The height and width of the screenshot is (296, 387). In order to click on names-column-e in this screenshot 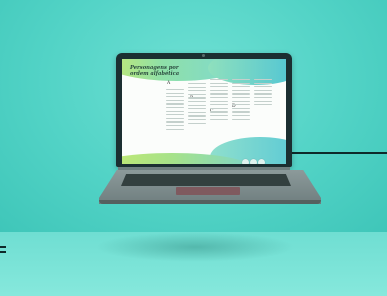, I will do `click(263, 93)`.